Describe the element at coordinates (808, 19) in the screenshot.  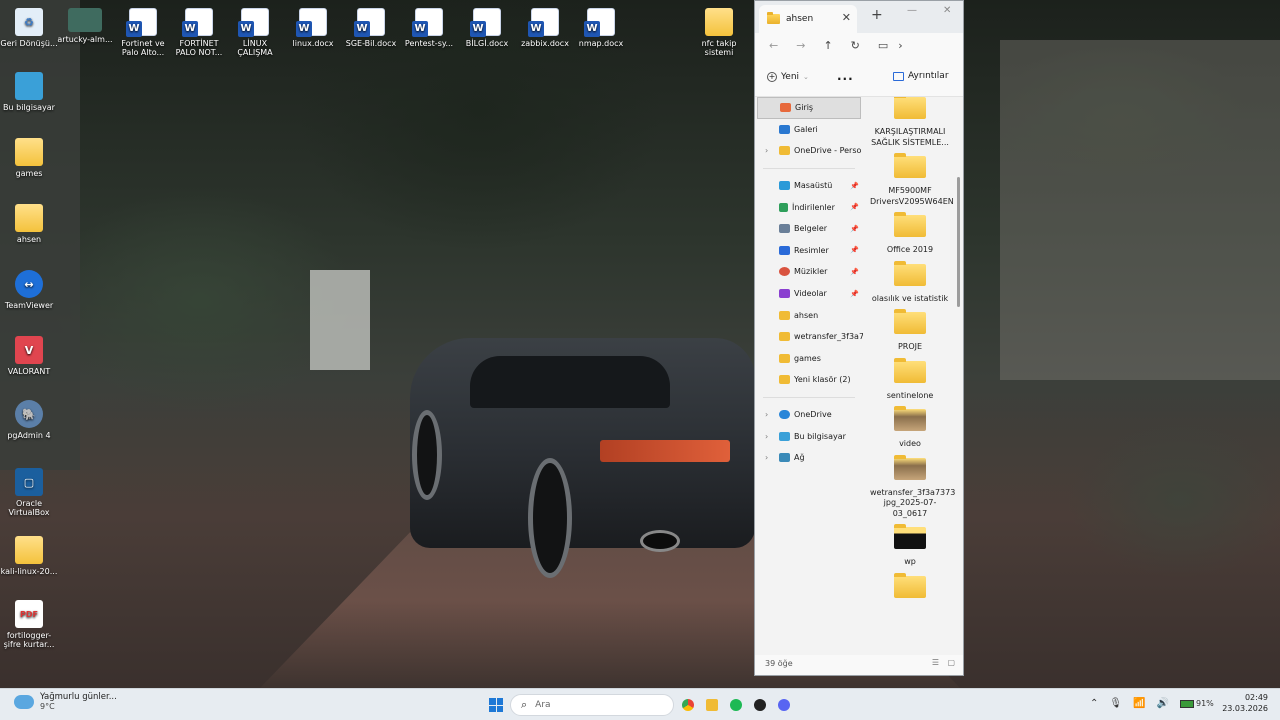
I see `tab-ahsen: ahsen ✕` at that location.